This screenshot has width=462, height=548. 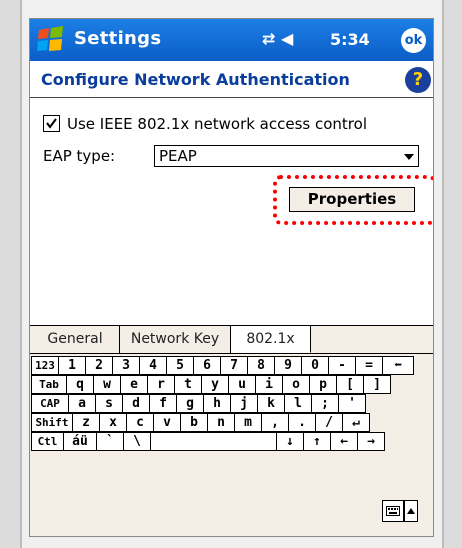 What do you see at coordinates (296, 384) in the screenshot?
I see `keyboard-key: o` at bounding box center [296, 384].